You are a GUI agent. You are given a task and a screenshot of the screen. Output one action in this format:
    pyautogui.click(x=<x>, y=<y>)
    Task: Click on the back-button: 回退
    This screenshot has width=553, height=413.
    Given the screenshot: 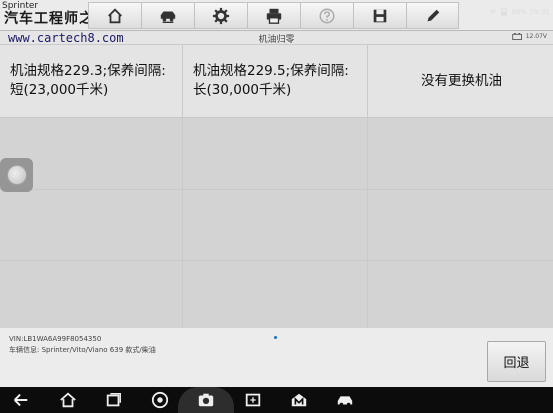 What is the action you would take?
    pyautogui.click(x=516, y=361)
    